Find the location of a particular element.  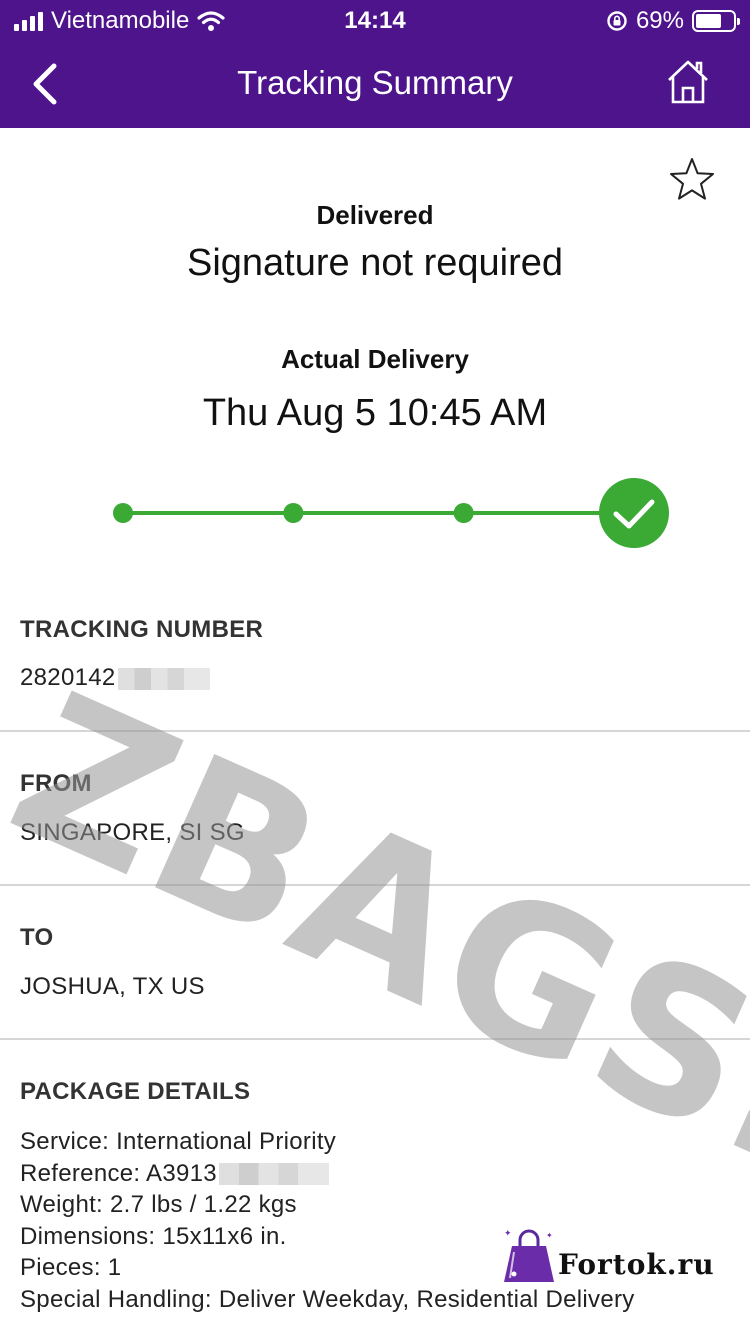

package-details-heading: PACKAGE DETAILS is located at coordinates (135, 1091).